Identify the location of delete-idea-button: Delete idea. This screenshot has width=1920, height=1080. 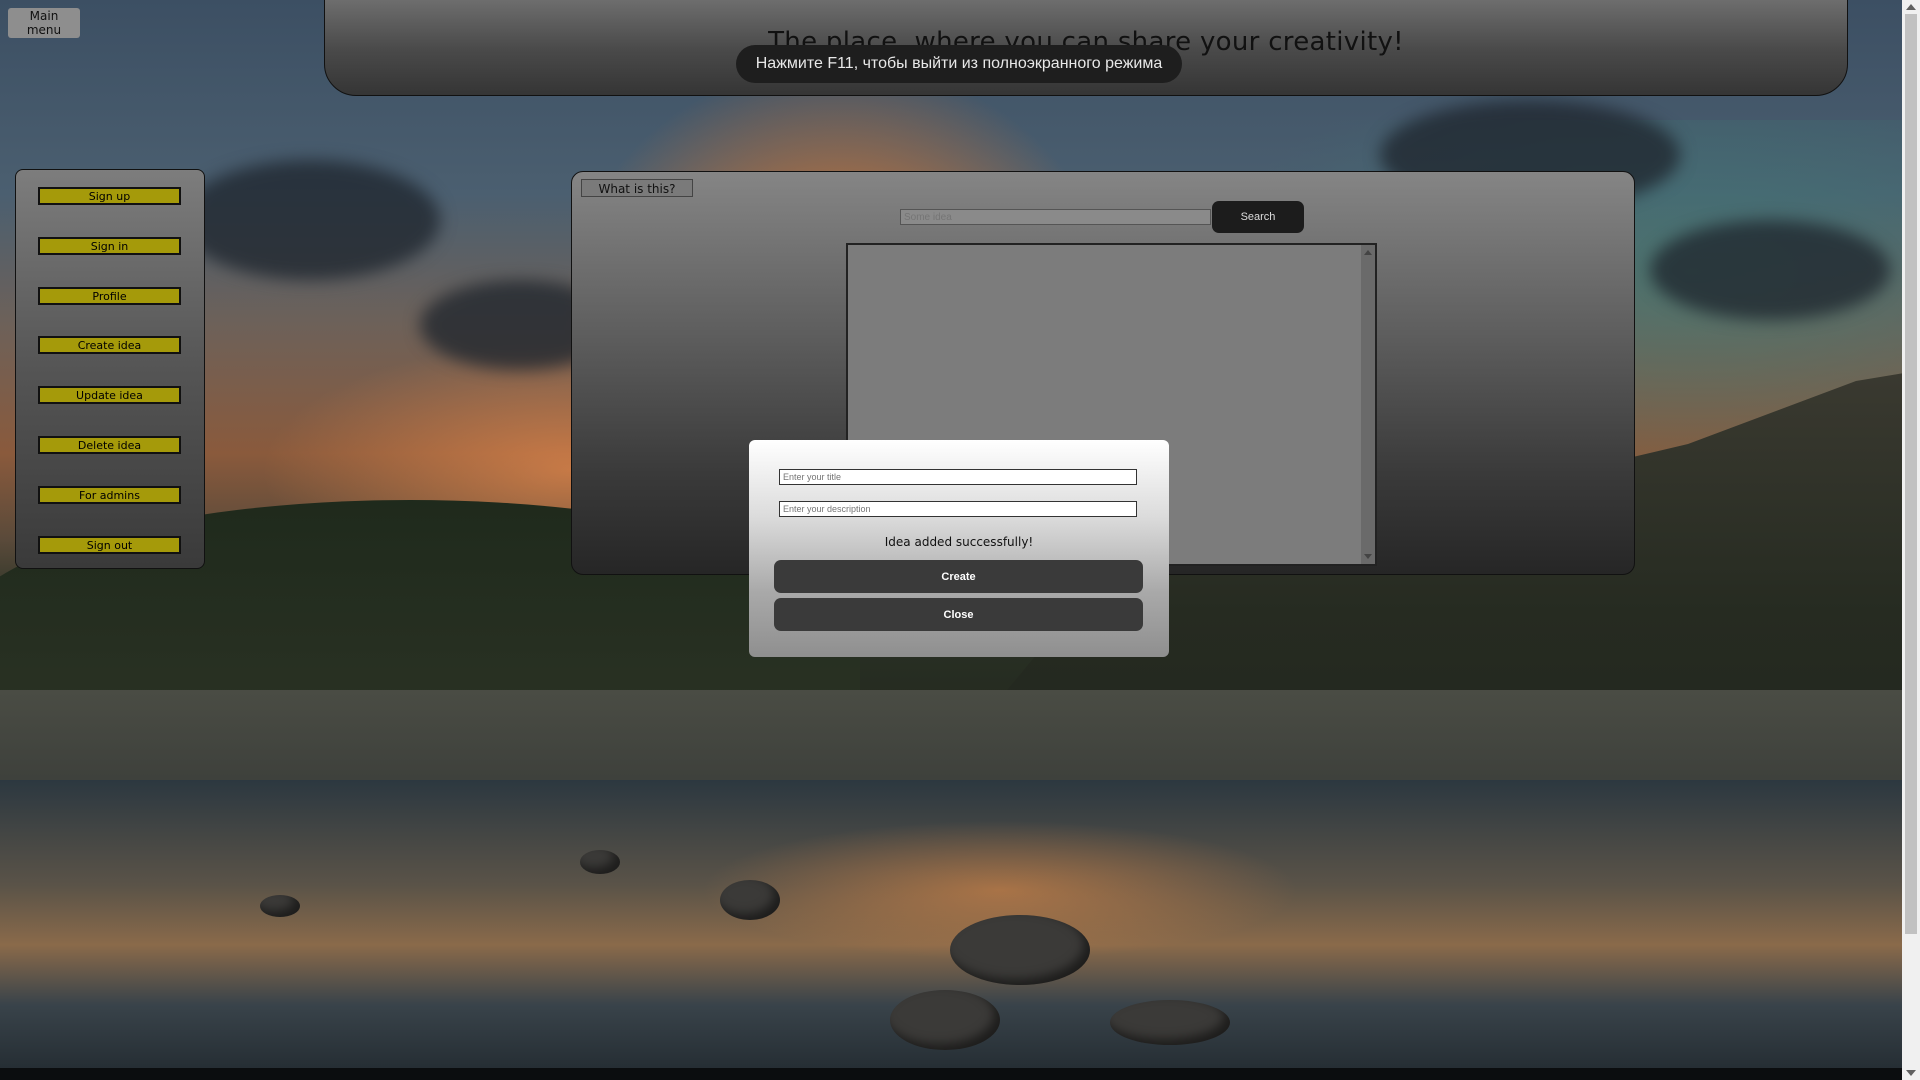
(109, 445).